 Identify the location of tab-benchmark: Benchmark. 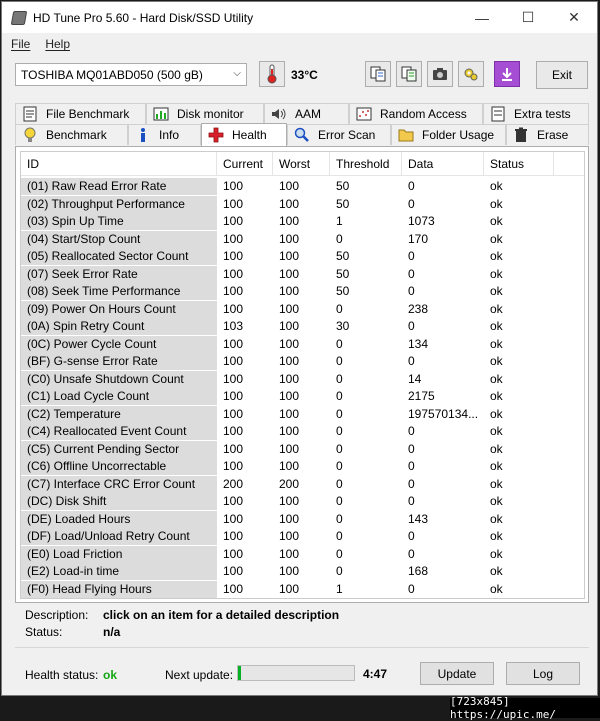
(71, 134).